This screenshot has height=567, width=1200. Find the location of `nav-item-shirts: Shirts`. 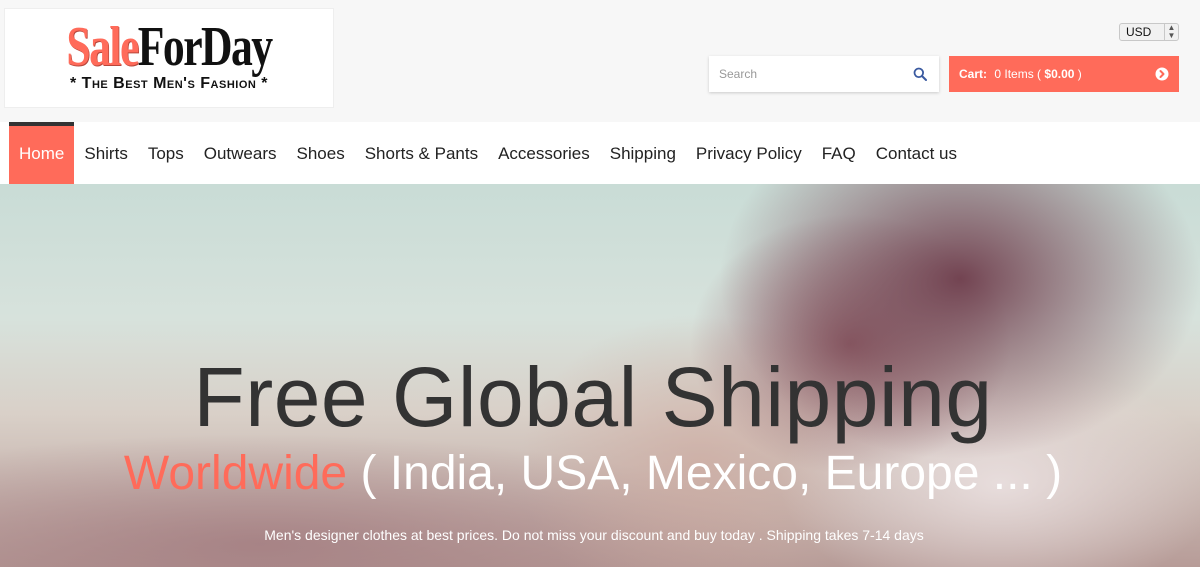

nav-item-shirts: Shirts is located at coordinates (105, 153).